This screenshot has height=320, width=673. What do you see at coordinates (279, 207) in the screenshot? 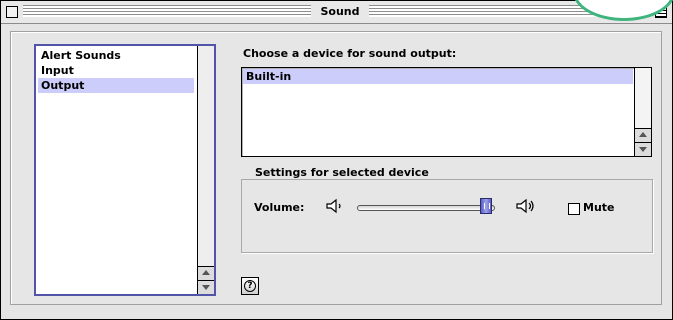
I see `volume-label: Volume:` at bounding box center [279, 207].